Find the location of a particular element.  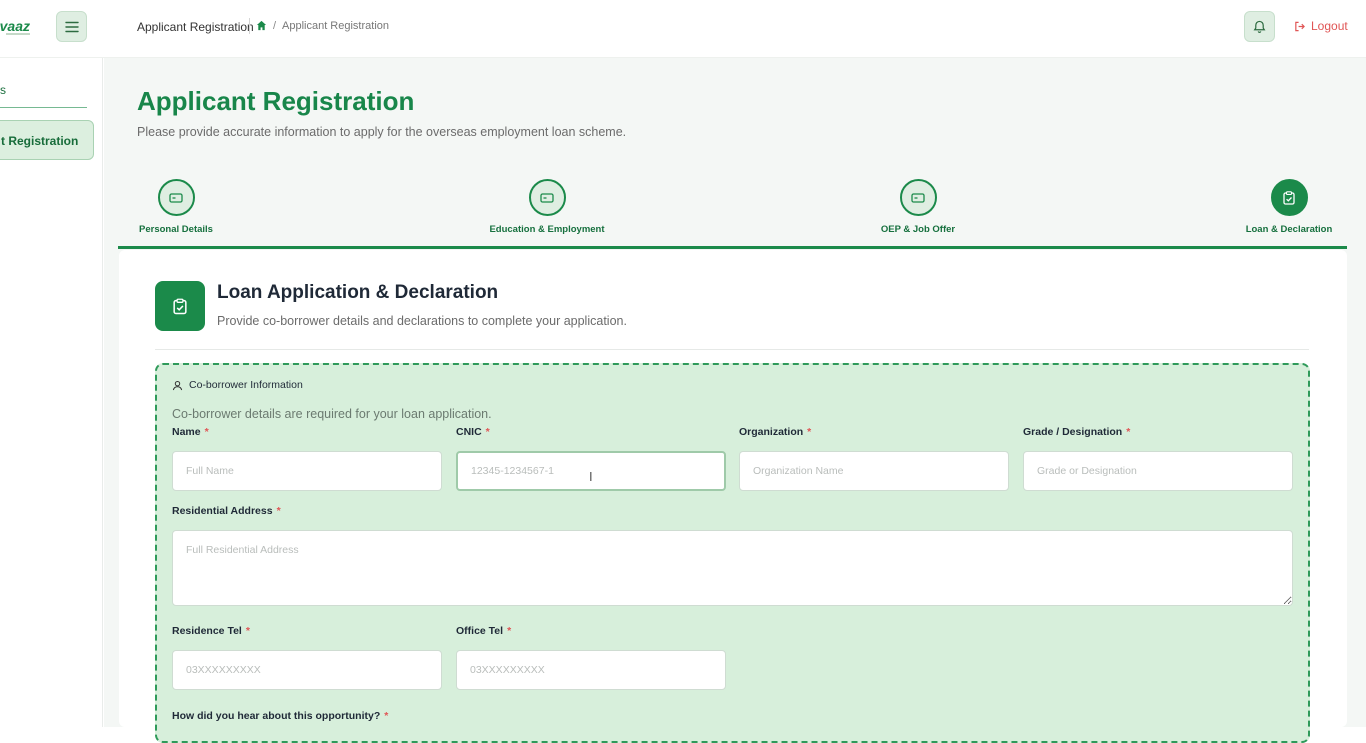

address-label: Residential Address * is located at coordinates (226, 511).